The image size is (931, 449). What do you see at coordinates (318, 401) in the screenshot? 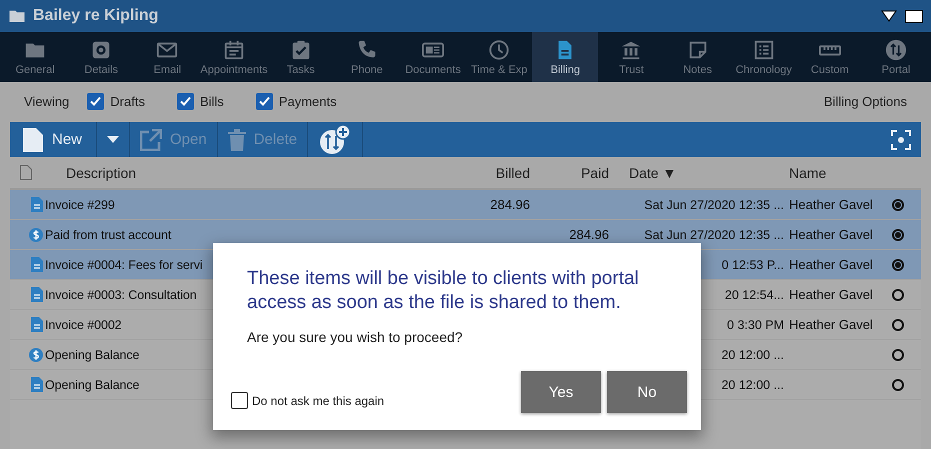
I see `checkbox-label: Do not ask me this again` at bounding box center [318, 401].